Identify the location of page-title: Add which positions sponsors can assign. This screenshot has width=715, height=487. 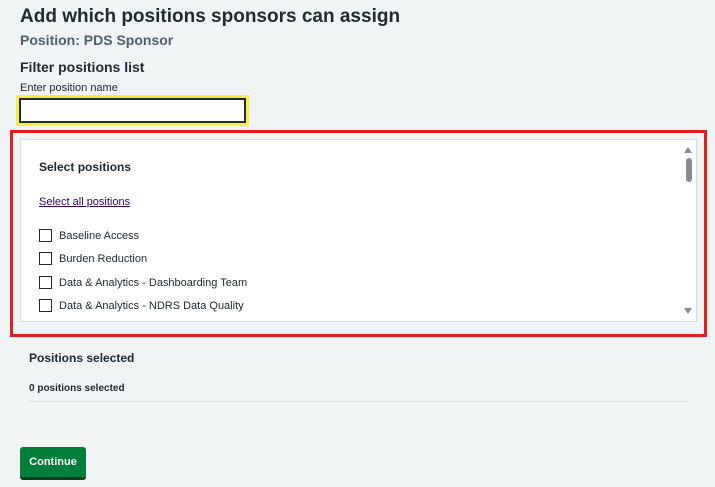
(210, 16).